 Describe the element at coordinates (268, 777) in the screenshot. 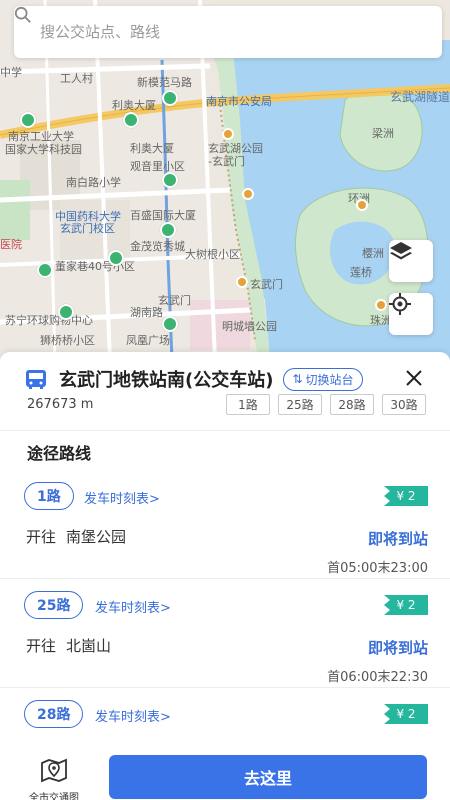

I see `go-here-button: 去这里` at that location.